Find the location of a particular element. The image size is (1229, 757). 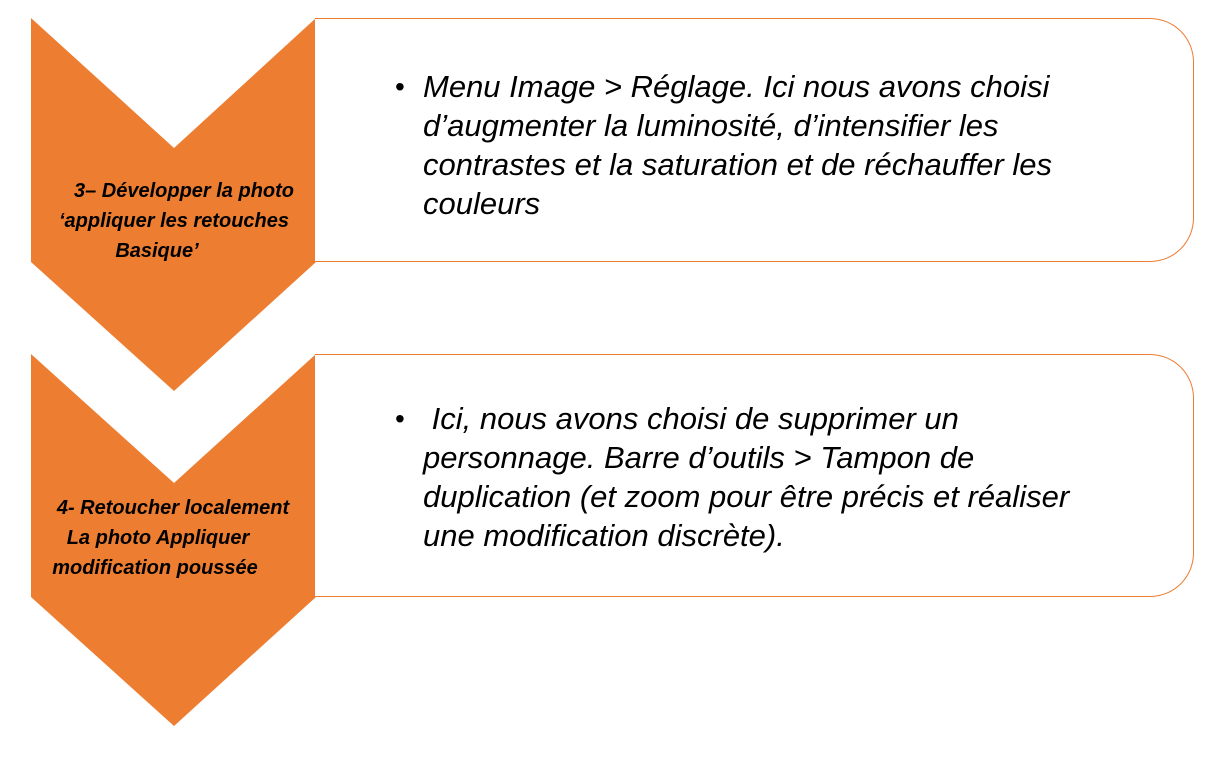

step-3-label-line-2: ‘appliquer les retouches is located at coordinates (174, 221).